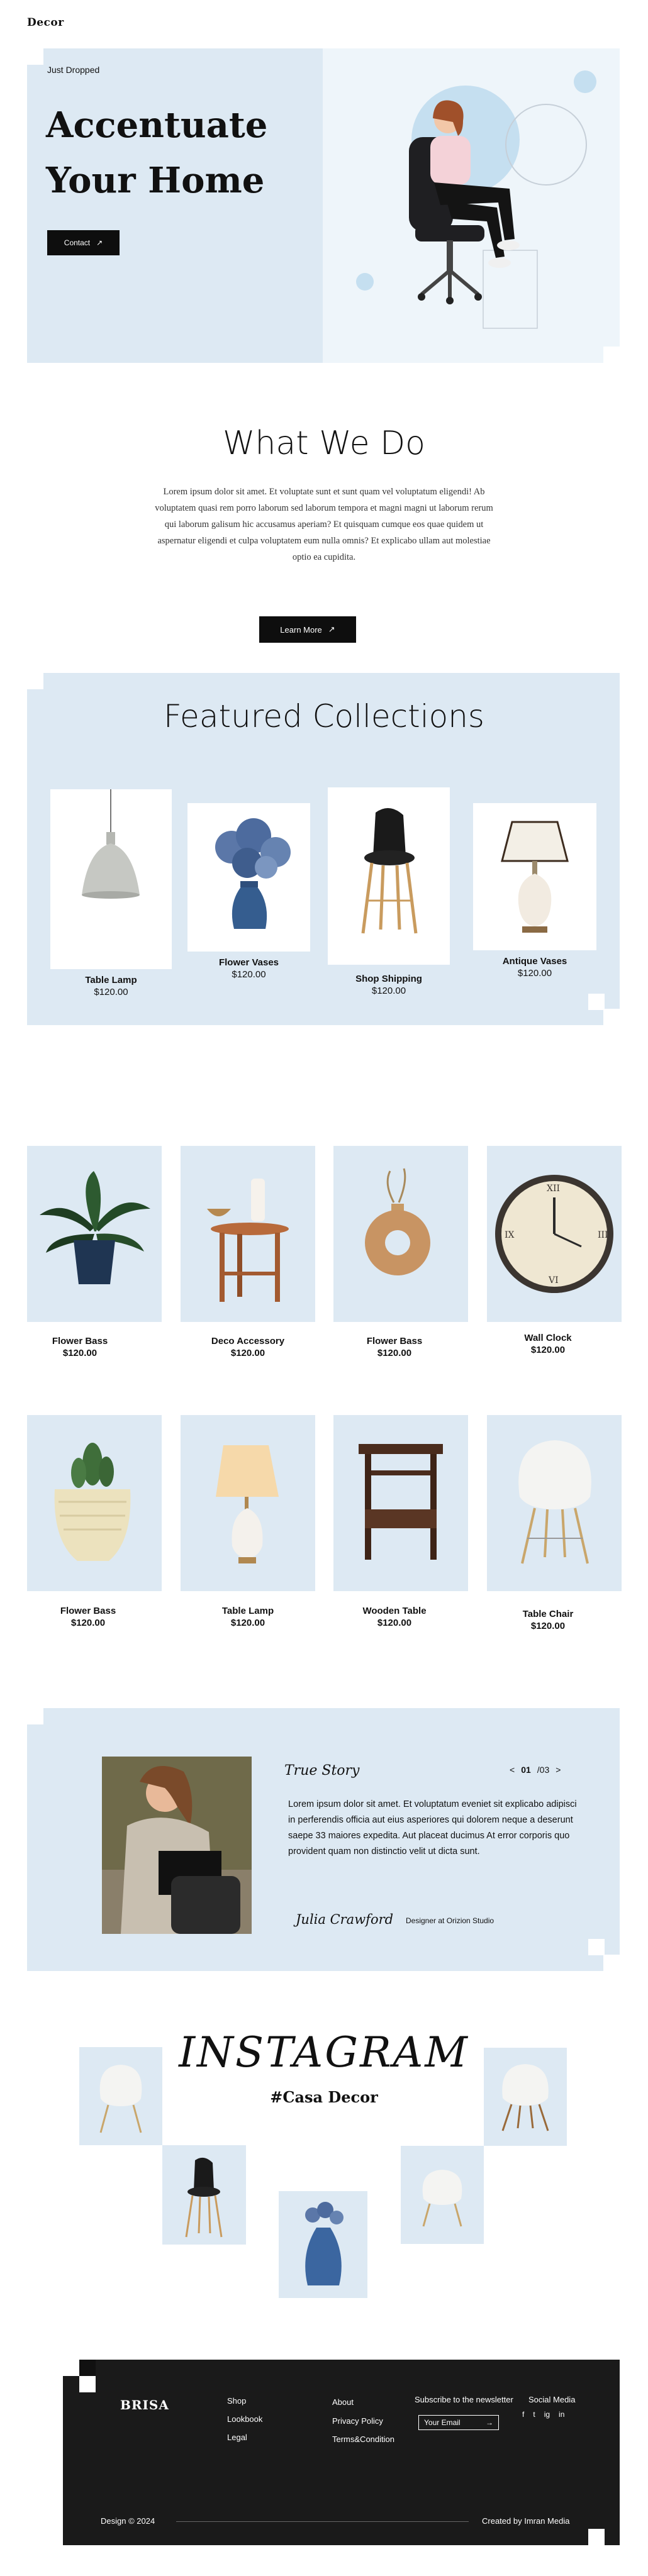  Describe the element at coordinates (442, 2422) in the screenshot. I see `email-placeholder: Your Email` at that location.